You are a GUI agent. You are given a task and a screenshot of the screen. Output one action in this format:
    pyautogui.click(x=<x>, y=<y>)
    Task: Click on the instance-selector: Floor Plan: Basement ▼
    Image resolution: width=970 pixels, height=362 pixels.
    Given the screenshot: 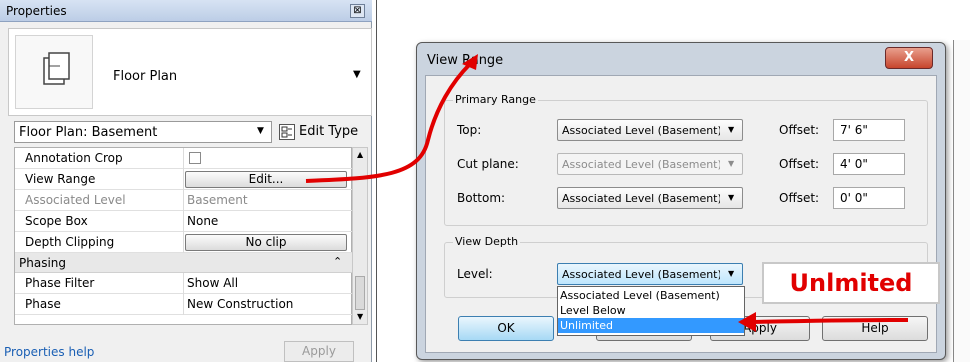 What is the action you would take?
    pyautogui.click(x=143, y=132)
    